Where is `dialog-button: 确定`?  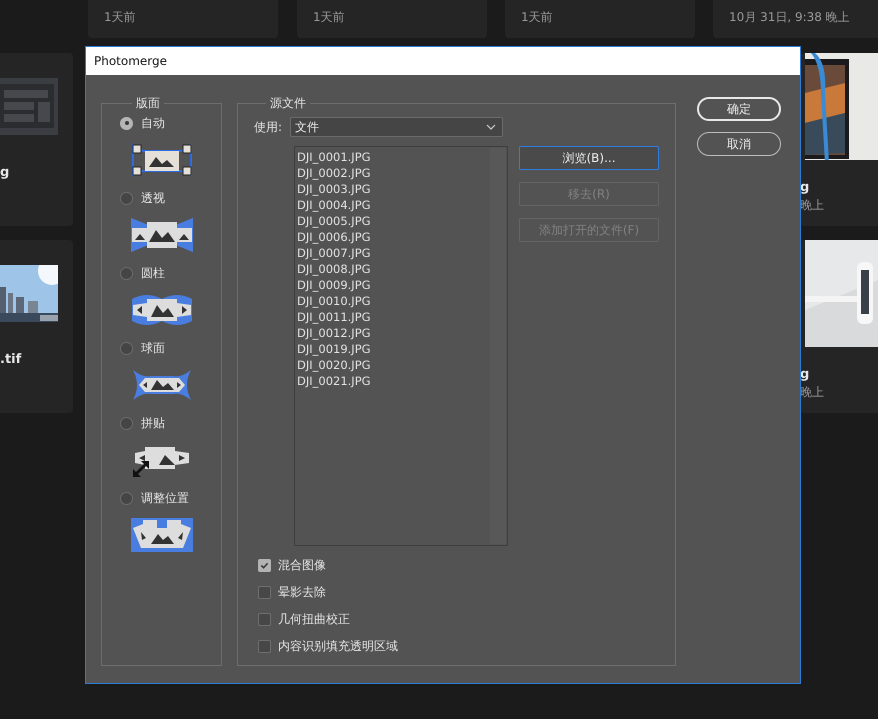 dialog-button: 确定 is located at coordinates (739, 109).